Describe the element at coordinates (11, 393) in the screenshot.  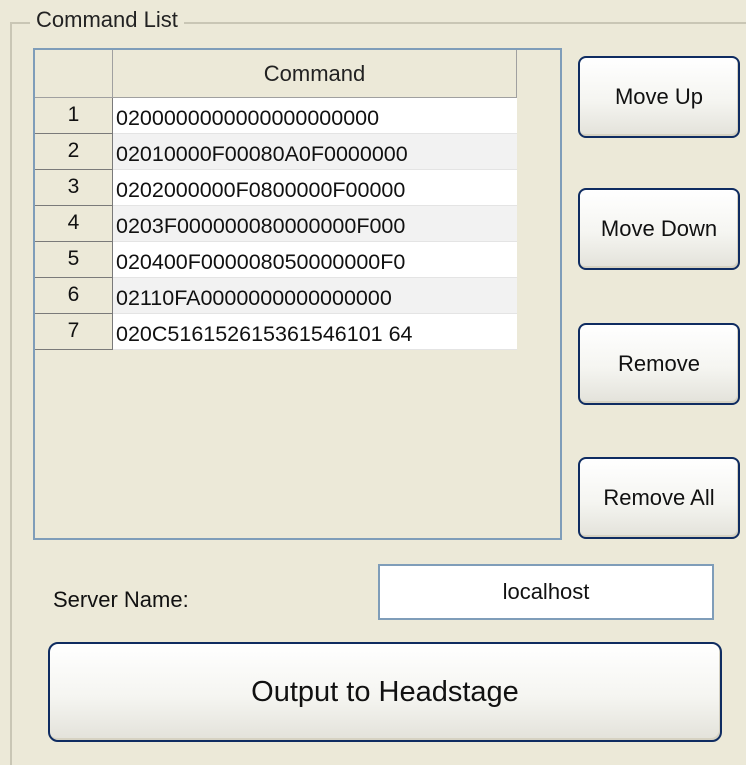
I see `group-box-border-left` at that location.